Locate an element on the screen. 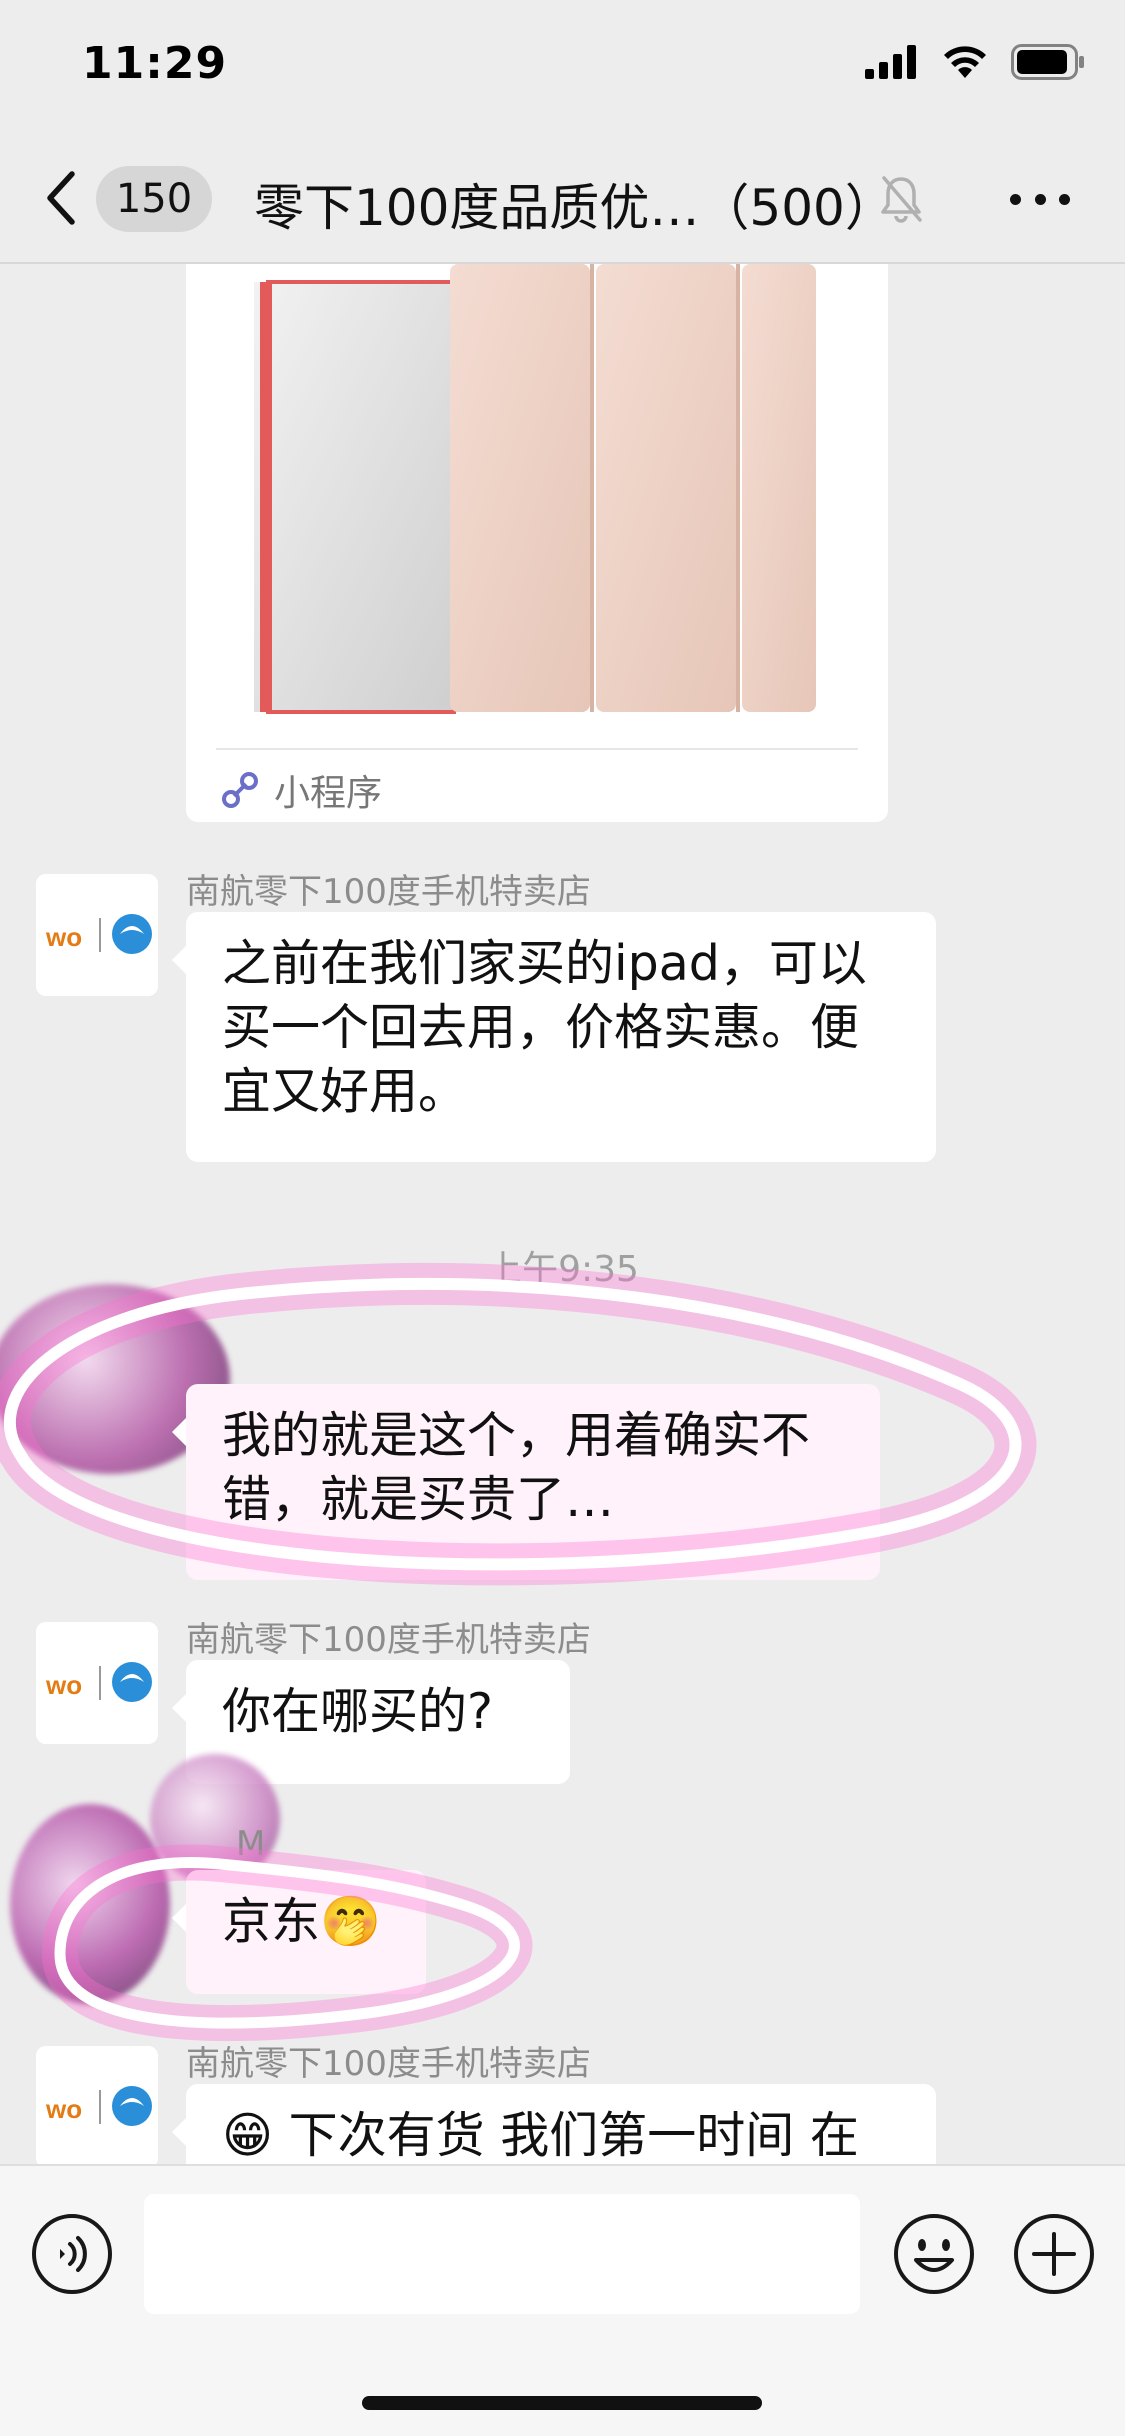 The image size is (1125, 2436). emoji: 😁 is located at coordinates (248, 2135).